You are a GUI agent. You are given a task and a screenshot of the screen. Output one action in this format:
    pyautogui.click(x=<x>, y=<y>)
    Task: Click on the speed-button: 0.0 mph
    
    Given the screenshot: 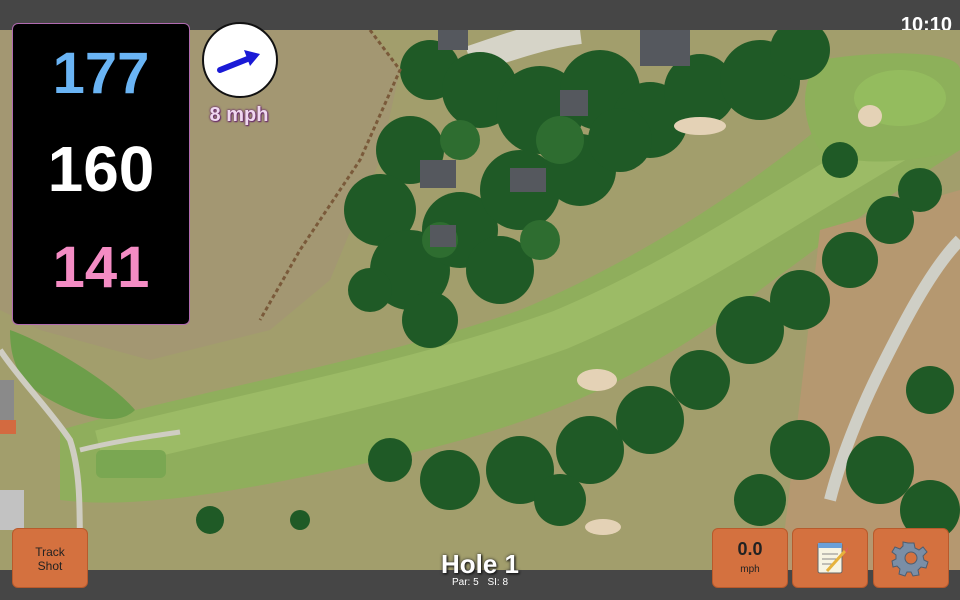 What is the action you would take?
    pyautogui.click(x=750, y=558)
    